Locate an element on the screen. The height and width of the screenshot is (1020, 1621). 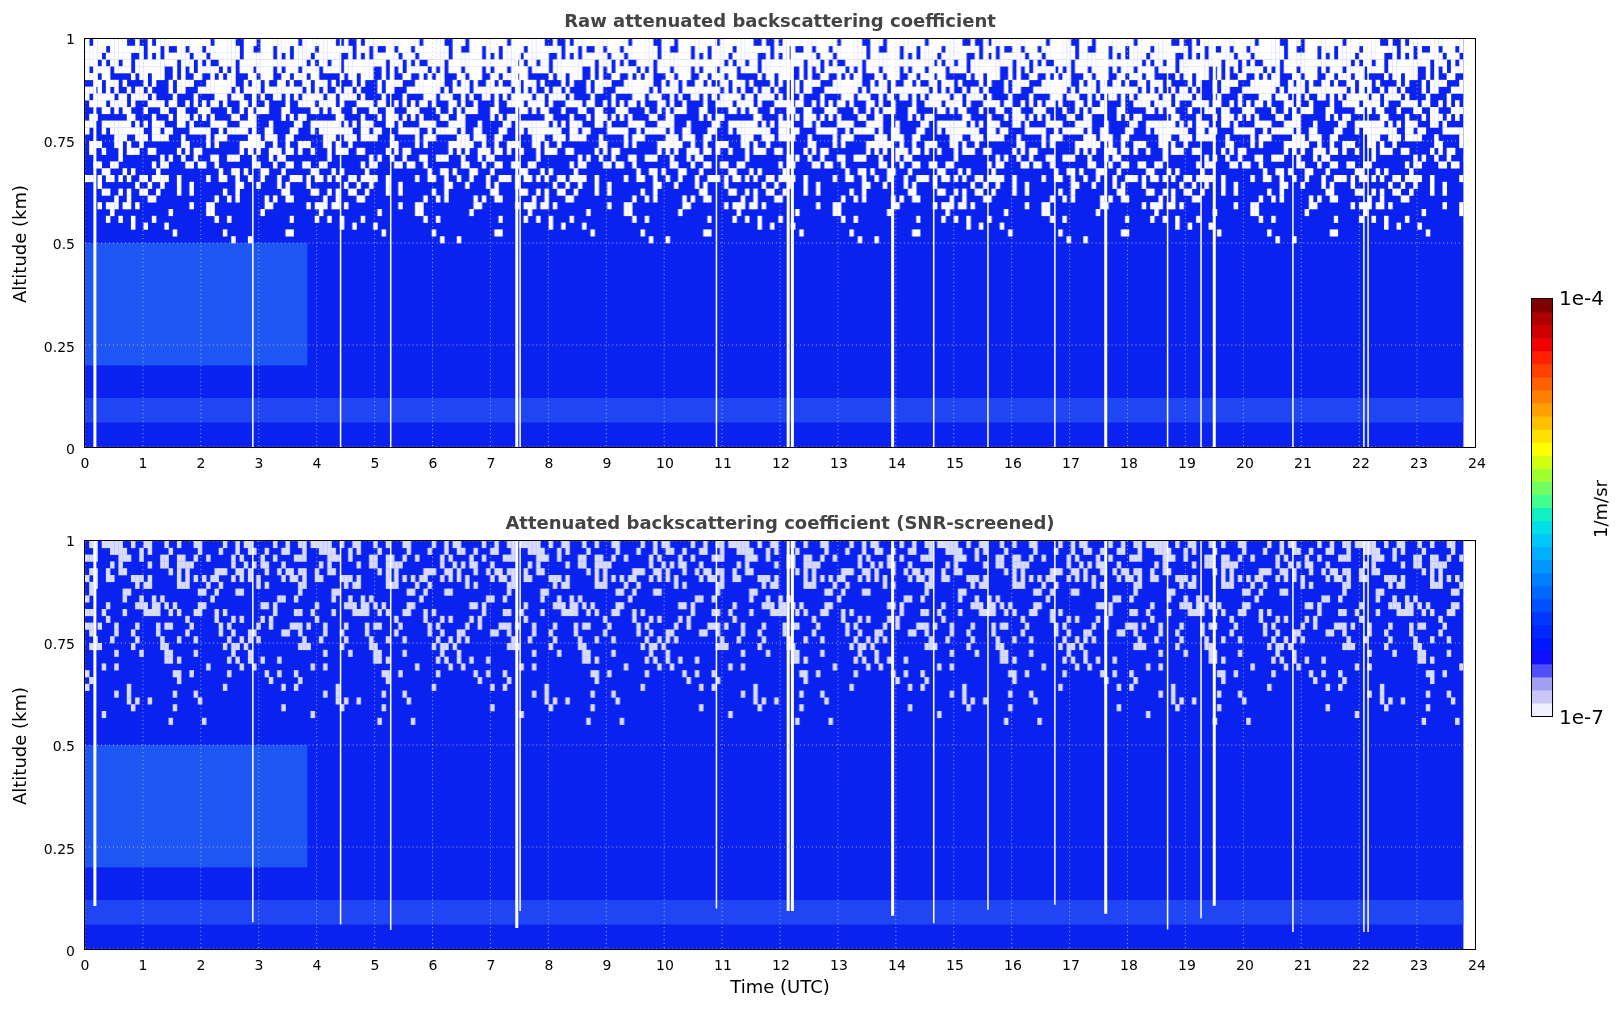
colorbar-min-label: 1e-7 is located at coordinates (1581, 717).